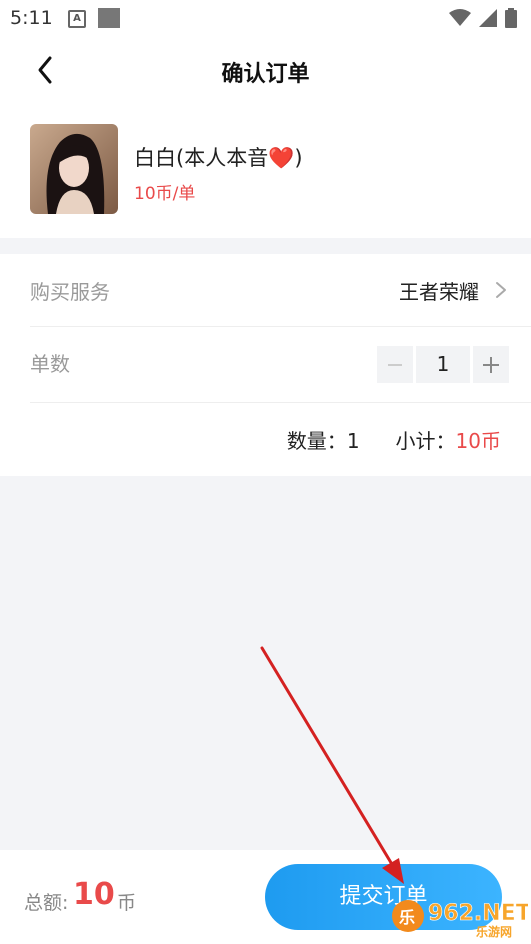  Describe the element at coordinates (70, 292) in the screenshot. I see `service-label: 购买服务` at that location.